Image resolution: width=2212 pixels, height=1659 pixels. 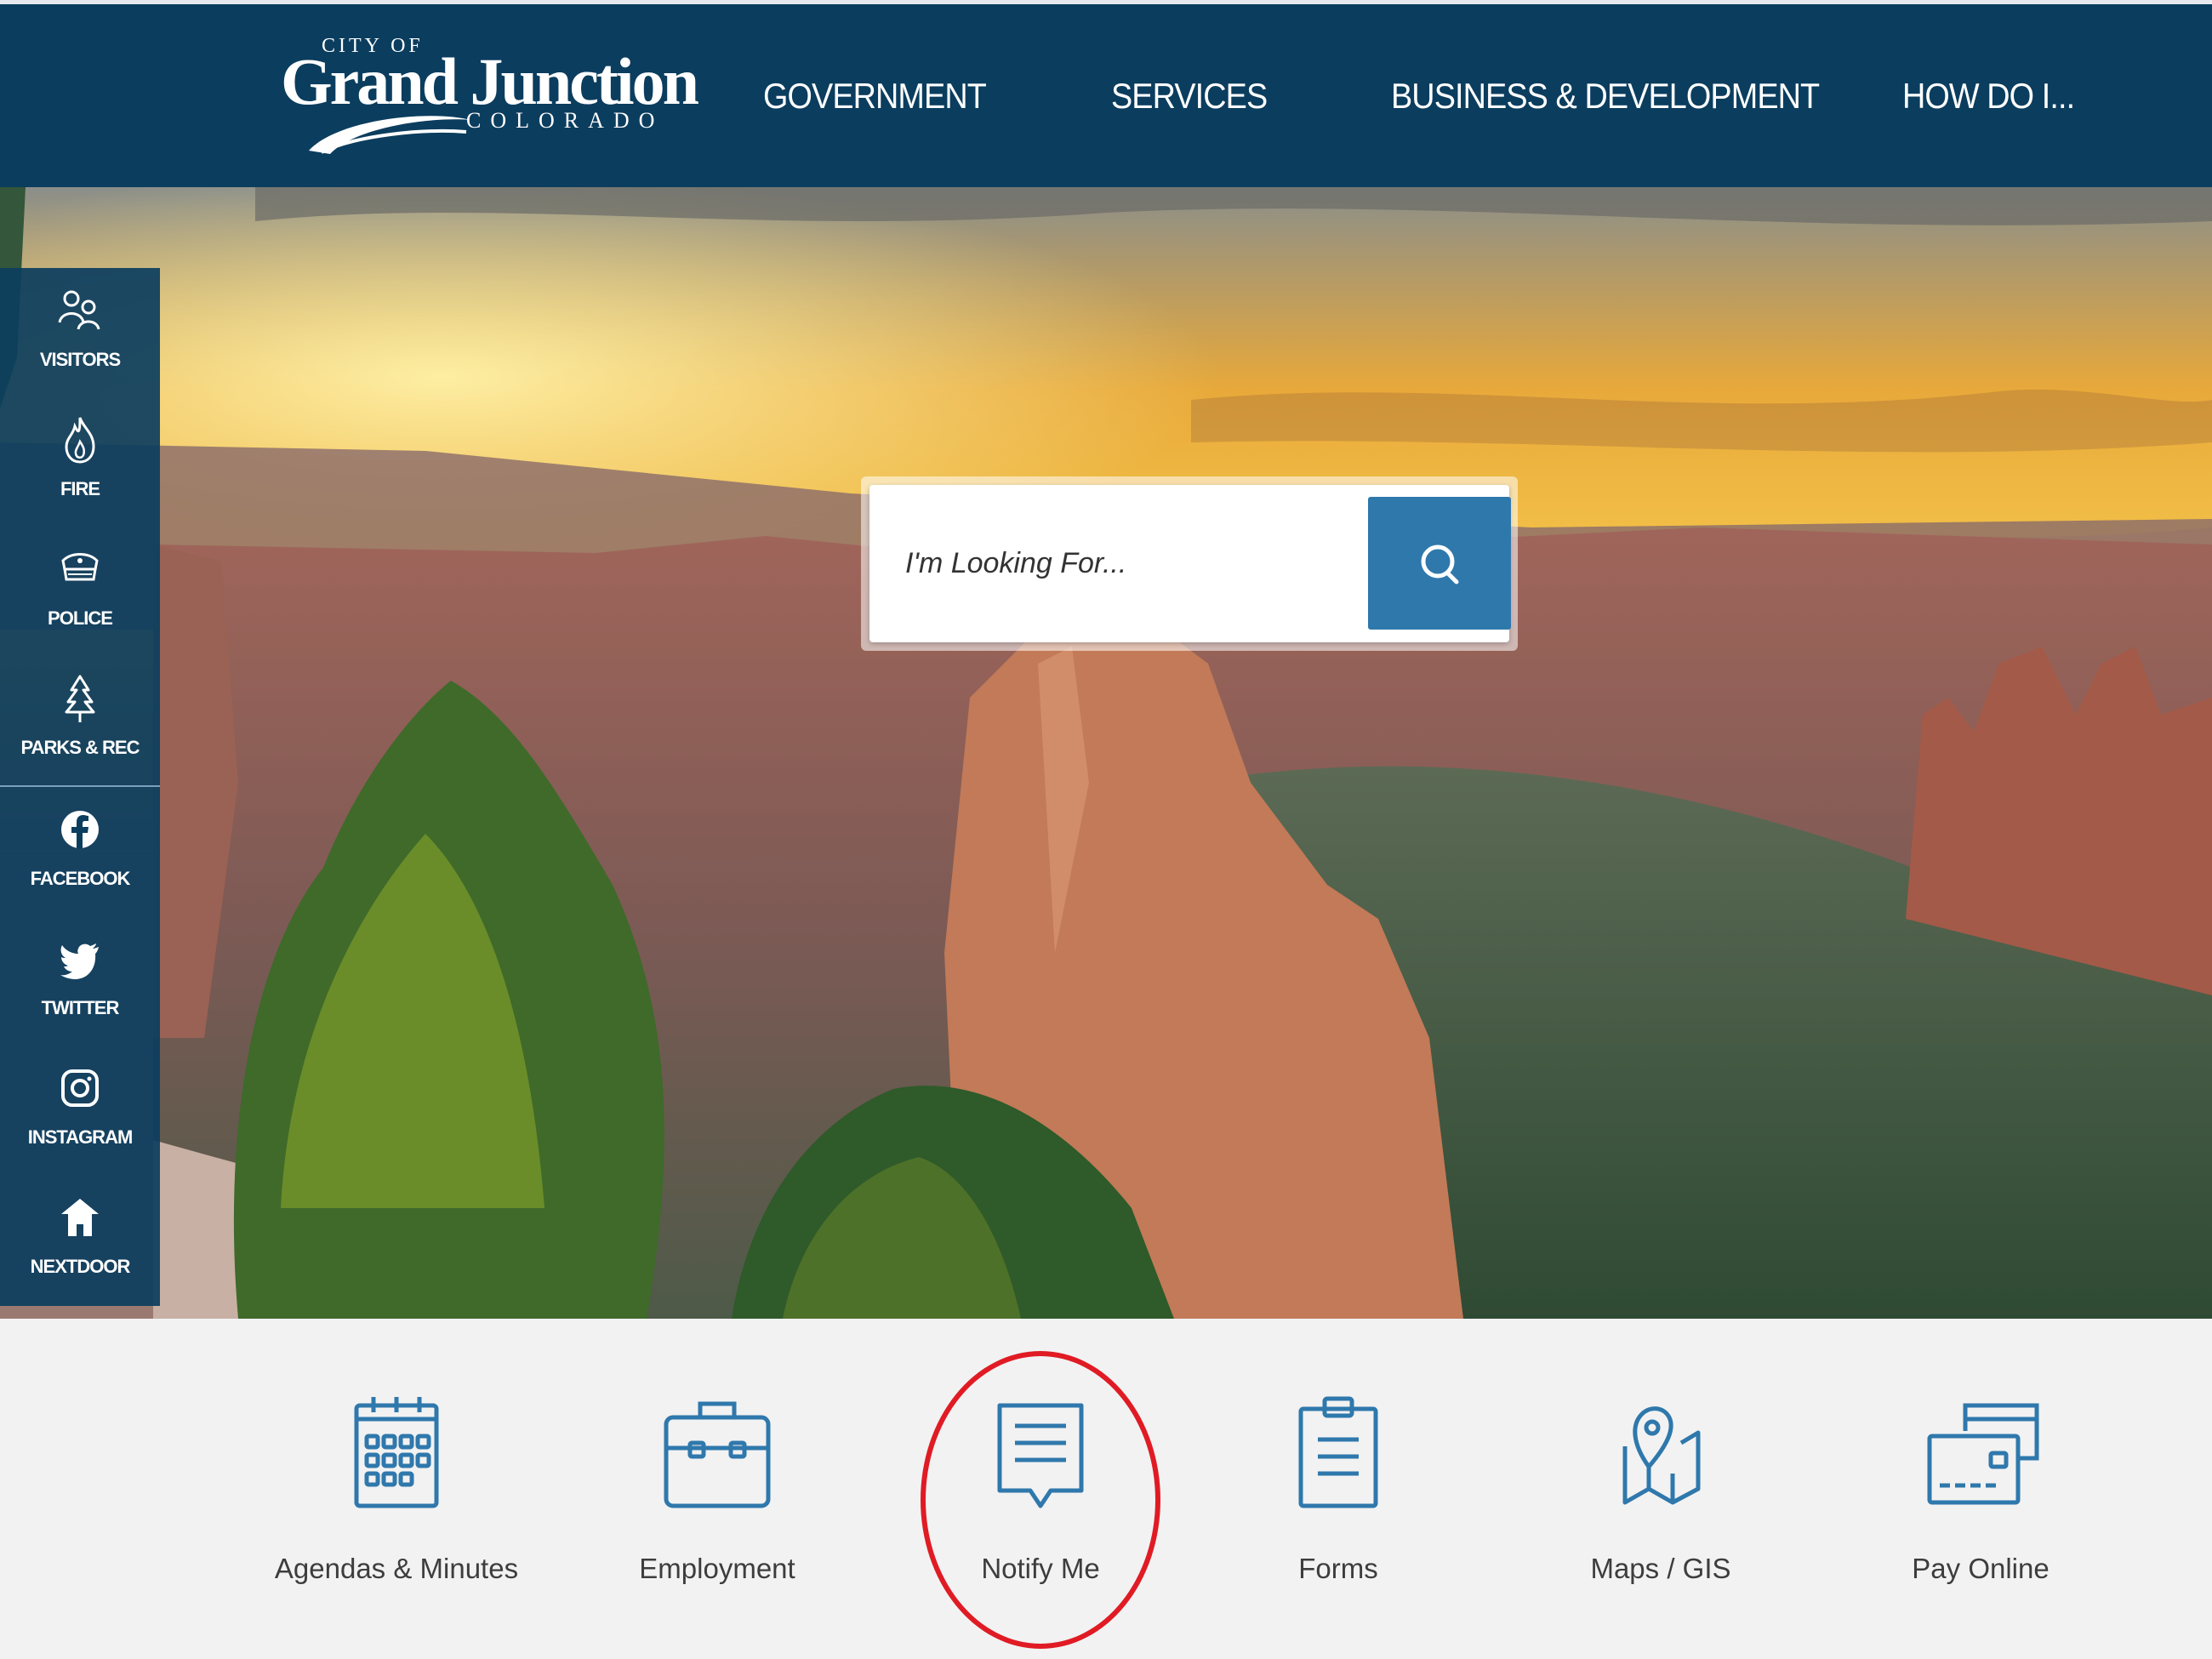 What do you see at coordinates (80, 1088) in the screenshot?
I see `instagram-icon` at bounding box center [80, 1088].